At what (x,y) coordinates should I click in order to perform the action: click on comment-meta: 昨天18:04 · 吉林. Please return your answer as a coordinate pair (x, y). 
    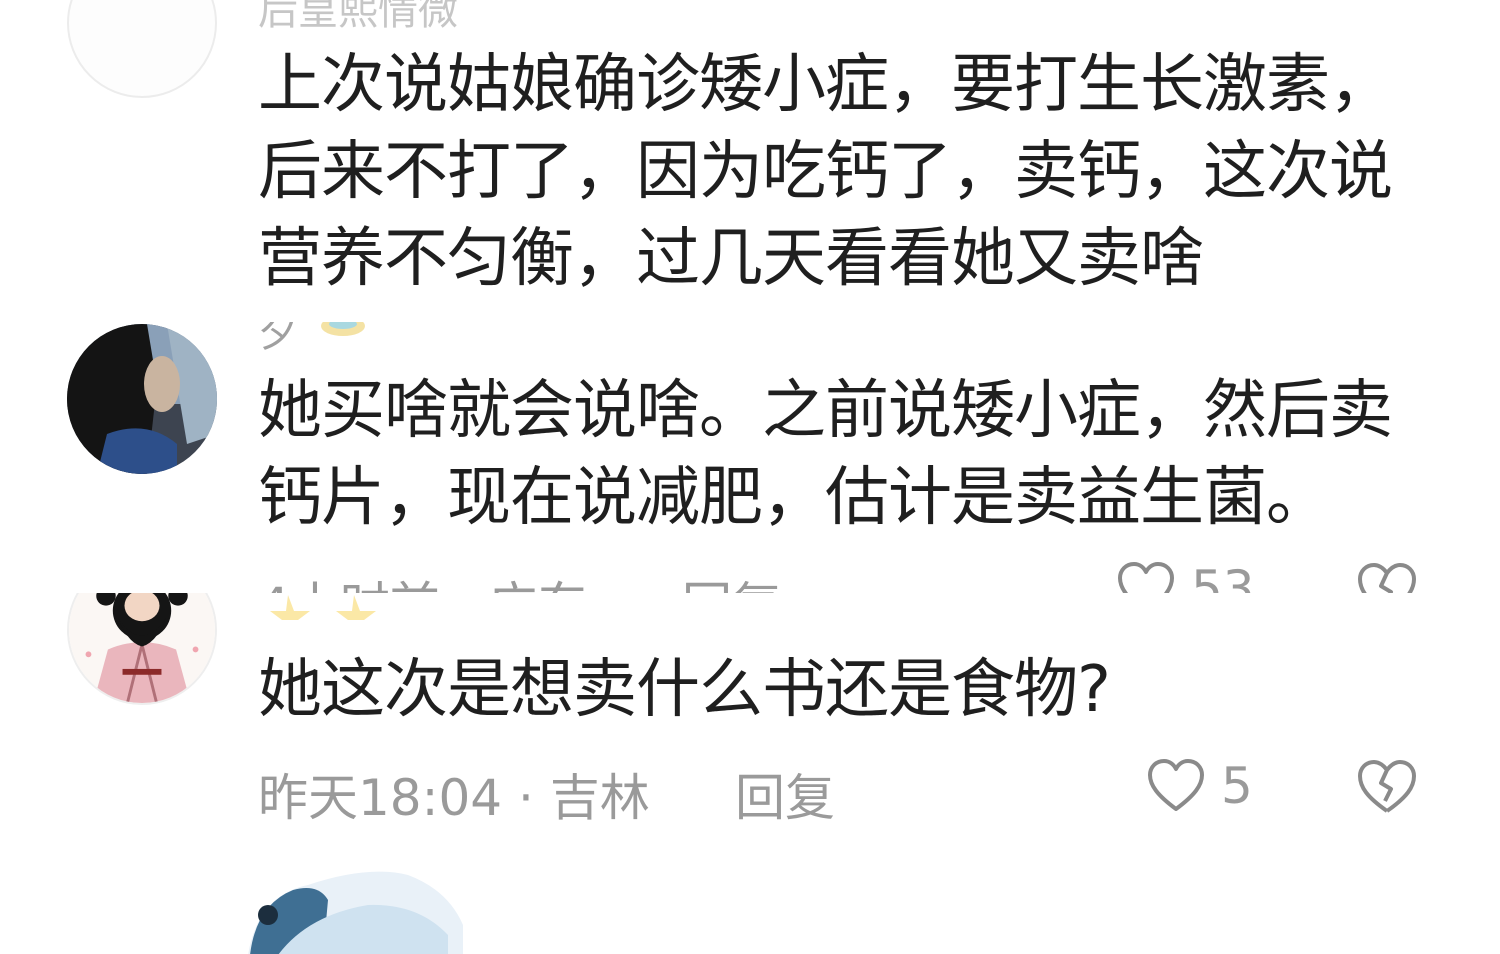
    Looking at the image, I should click on (454, 794).